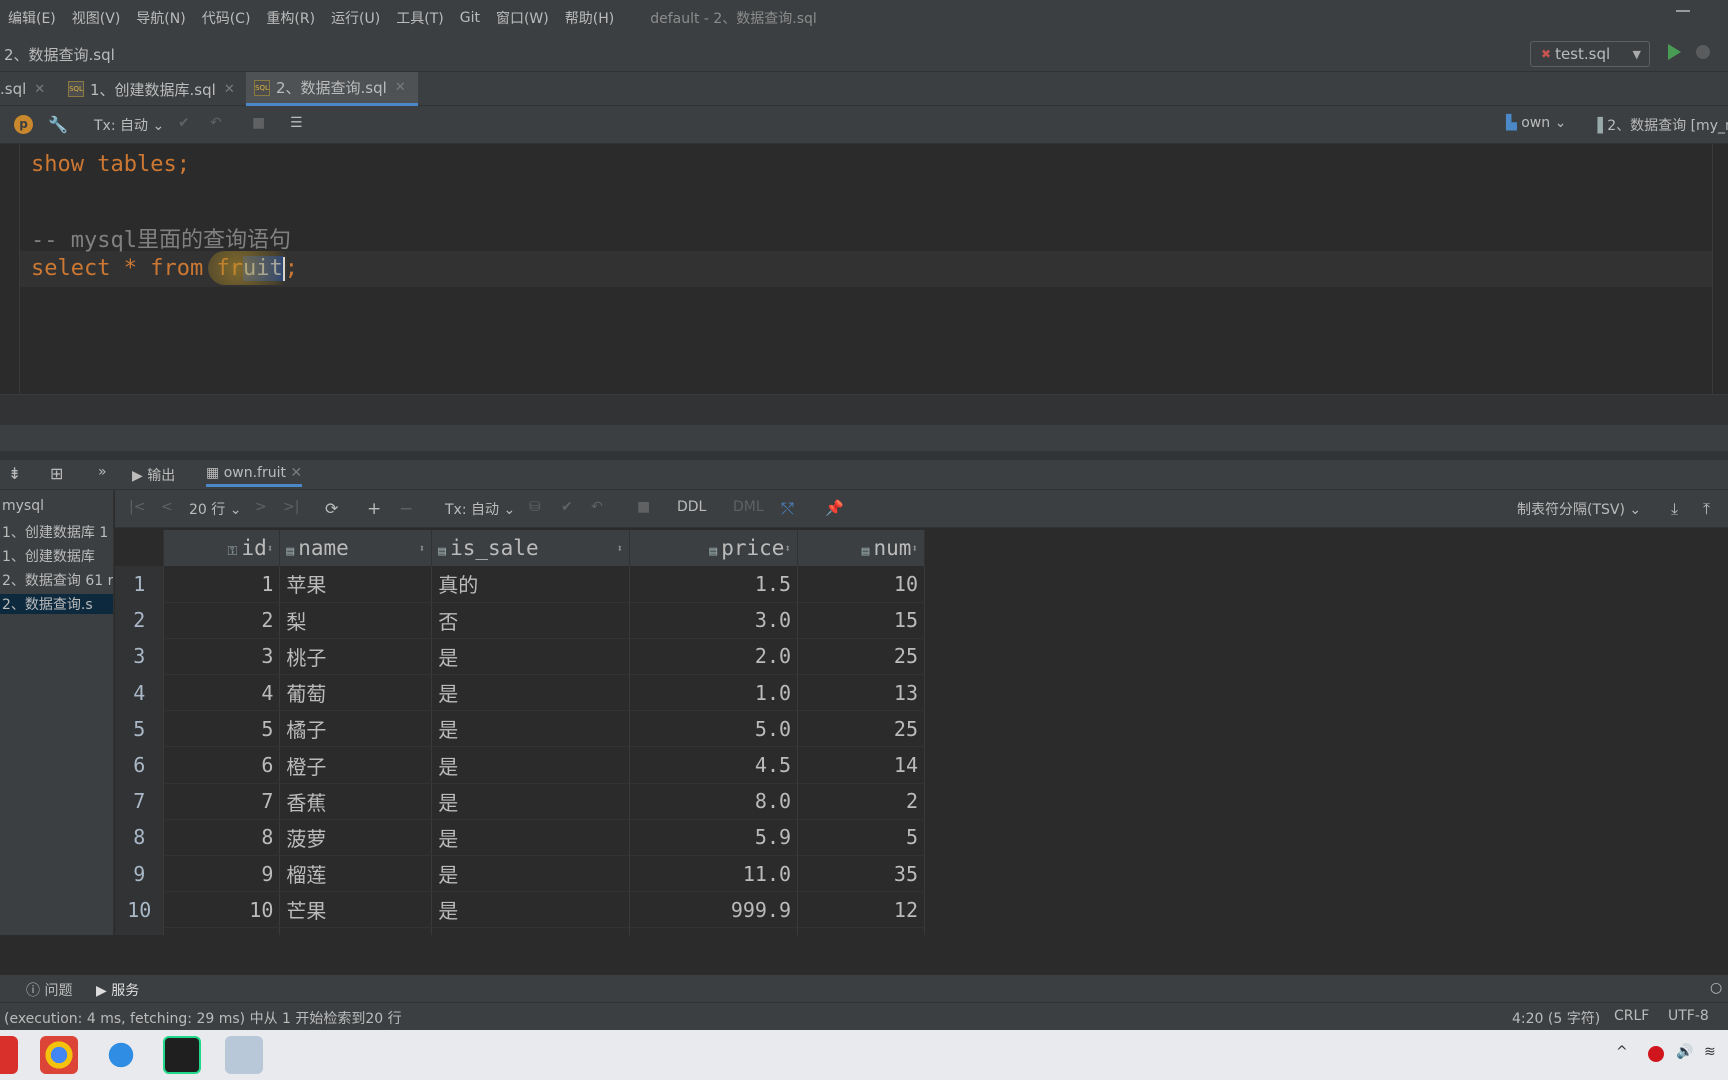 This screenshot has height=1080, width=1728. What do you see at coordinates (748, 507) in the screenshot?
I see `dml-button: DML` at bounding box center [748, 507].